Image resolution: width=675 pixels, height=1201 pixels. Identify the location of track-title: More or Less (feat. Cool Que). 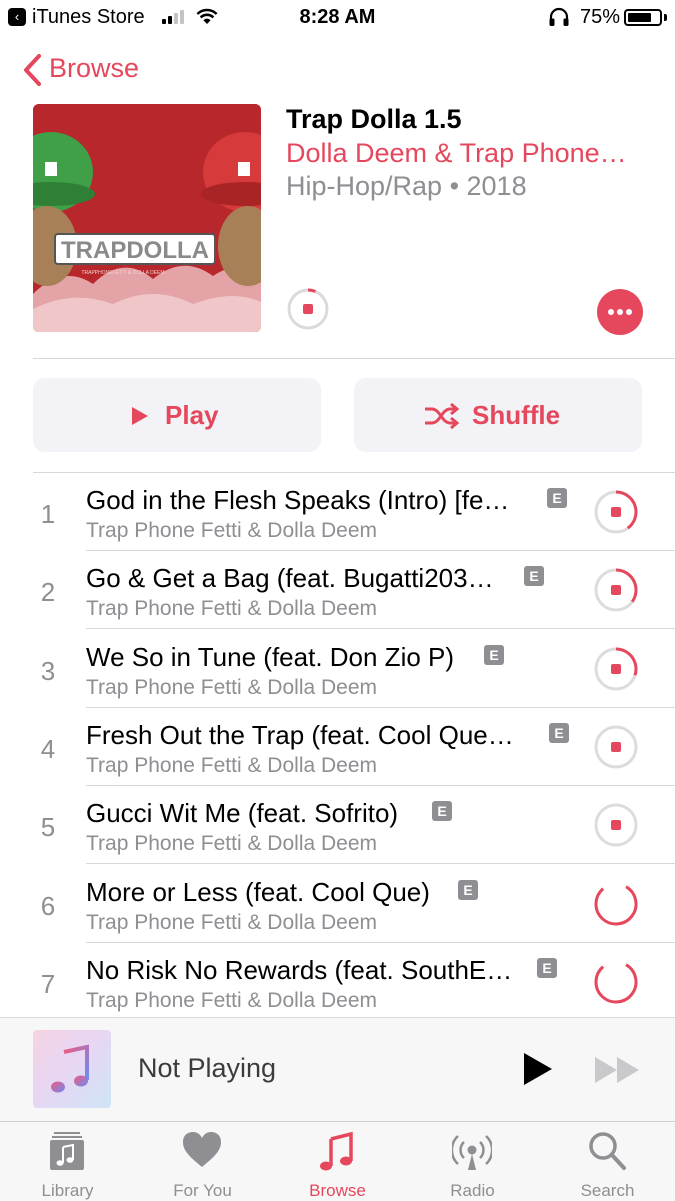
(258, 892).